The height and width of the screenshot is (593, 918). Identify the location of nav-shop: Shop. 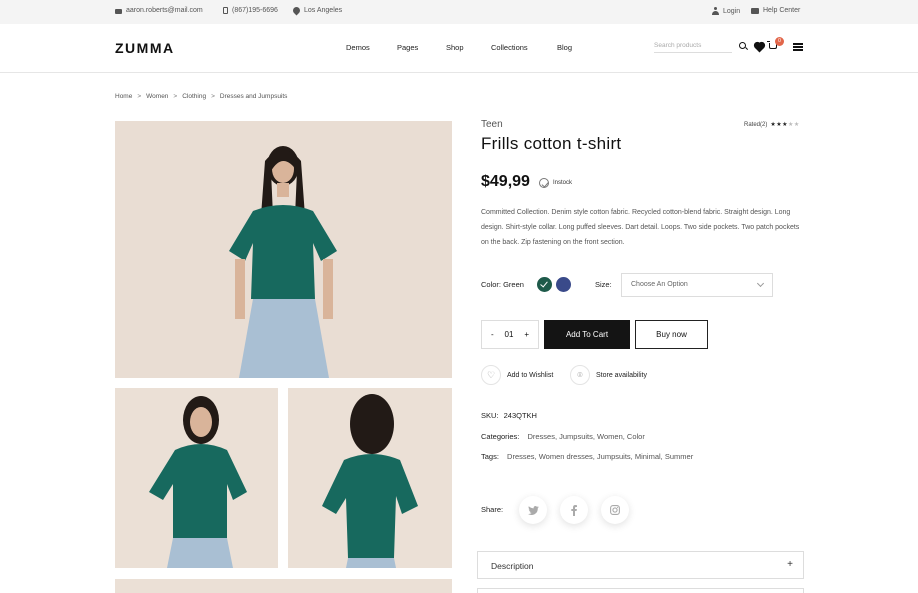
(455, 47).